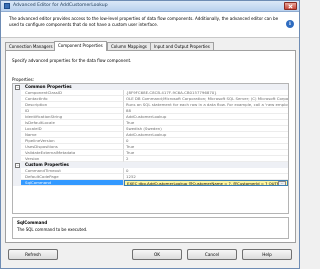  What do you see at coordinates (127, 158) in the screenshot?
I see `property-value-text: 2` at bounding box center [127, 158].